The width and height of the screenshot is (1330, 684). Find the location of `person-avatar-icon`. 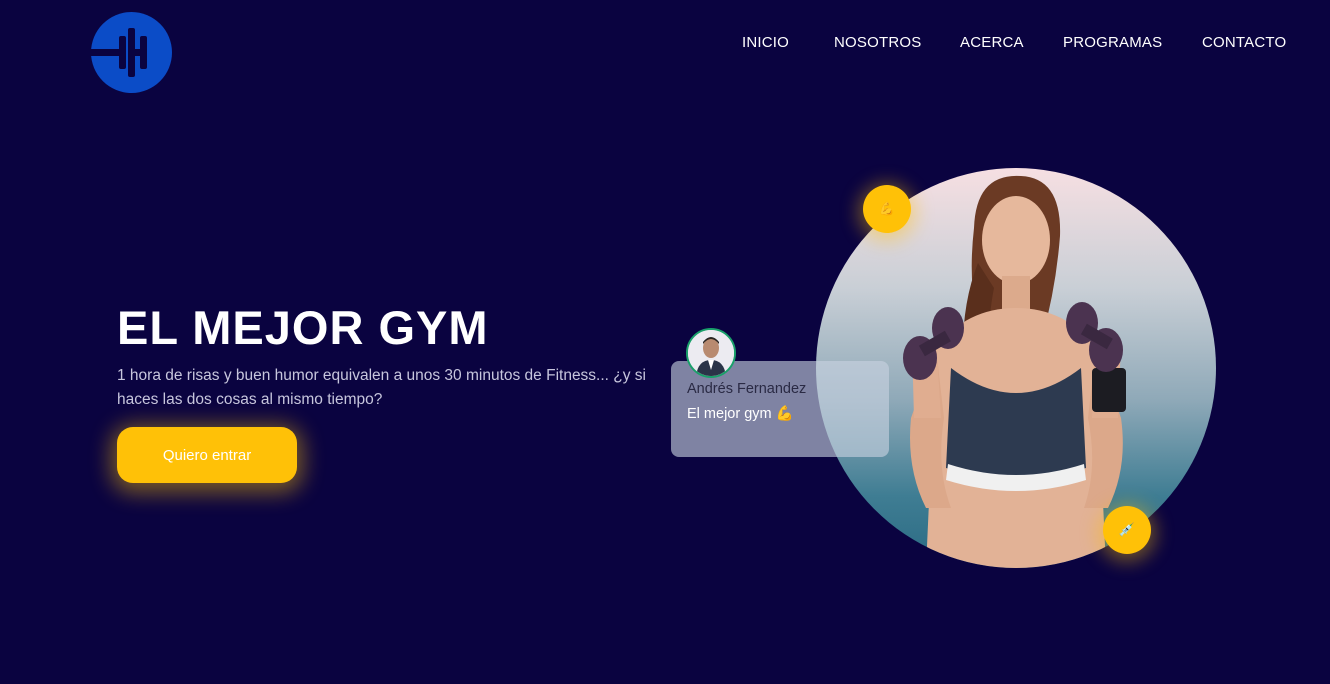

person-avatar-icon is located at coordinates (711, 353).